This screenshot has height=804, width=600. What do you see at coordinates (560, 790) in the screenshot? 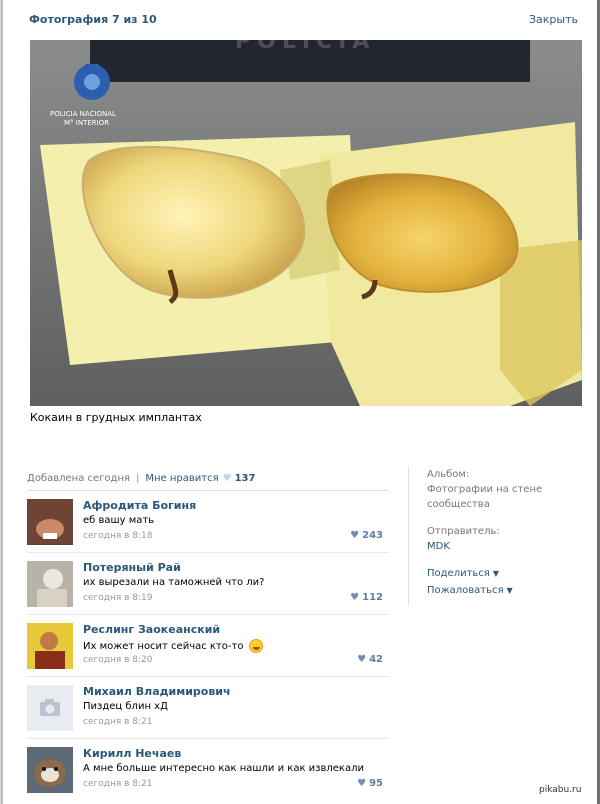
I see `watermark: pikabu.ru` at bounding box center [560, 790].